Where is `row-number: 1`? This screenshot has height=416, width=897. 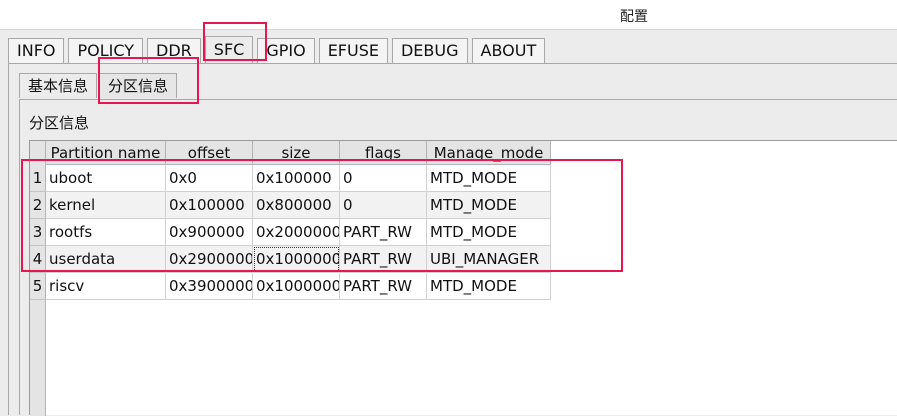 row-number: 1 is located at coordinates (38, 178).